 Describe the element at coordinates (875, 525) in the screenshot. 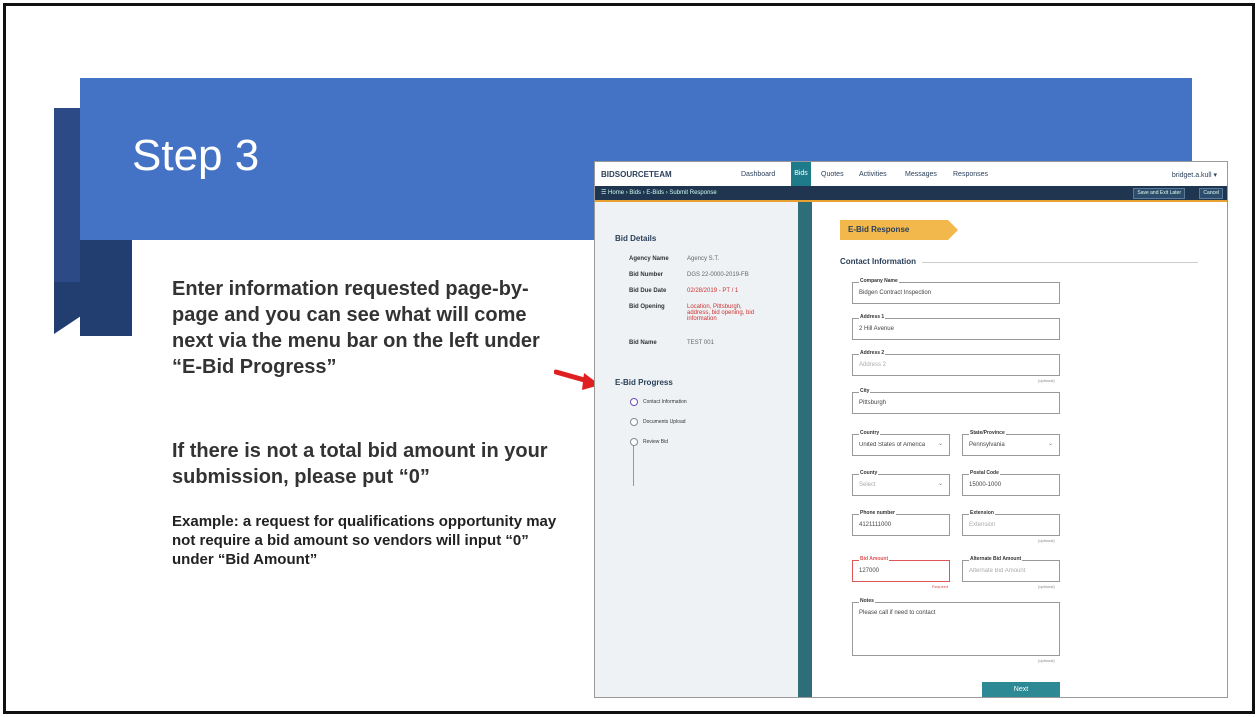

I see `field-value: 4121111000` at that location.